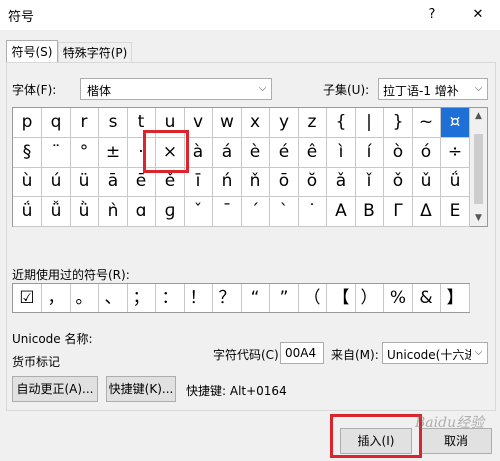 The image size is (500, 461). What do you see at coordinates (284, 123) in the screenshot?
I see `symbol-cell: y` at bounding box center [284, 123].